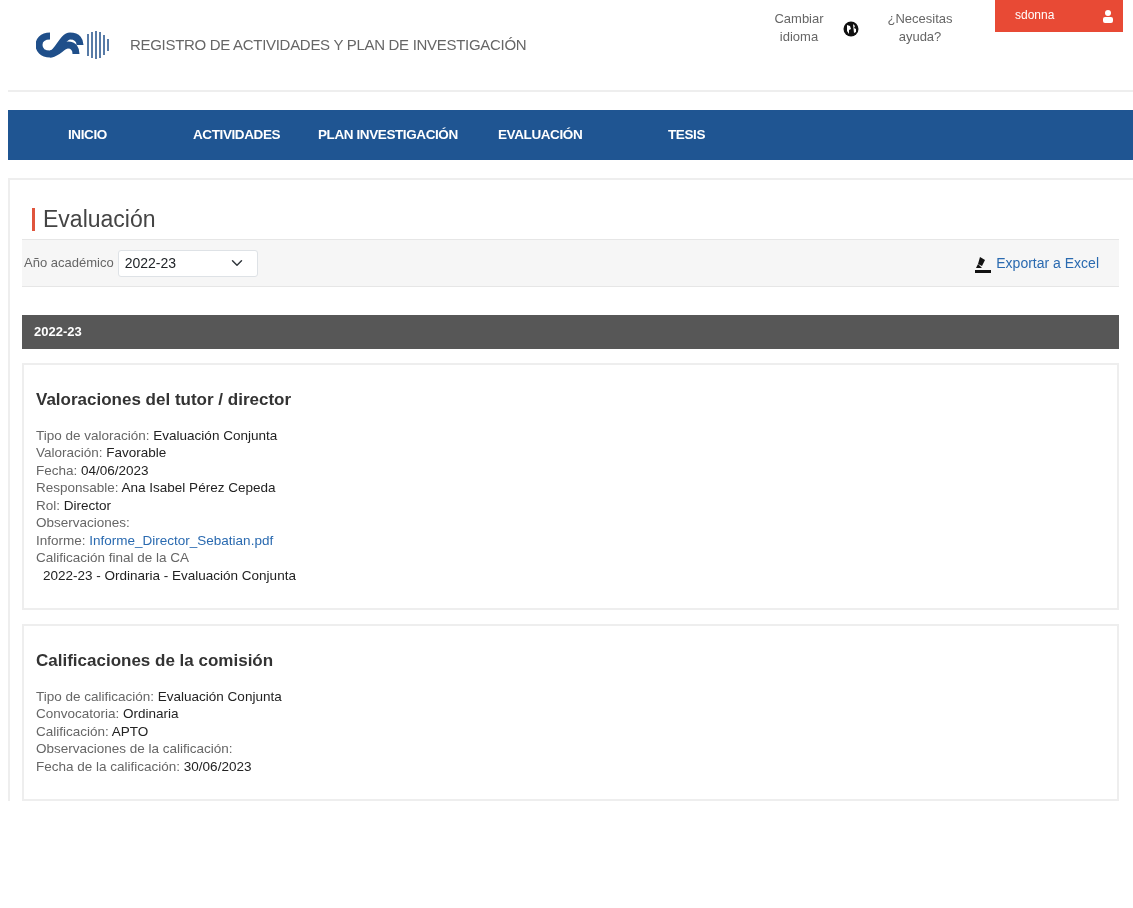 The width and height of the screenshot is (1133, 908). I want to click on nav-link: INICIO, so click(130, 135).